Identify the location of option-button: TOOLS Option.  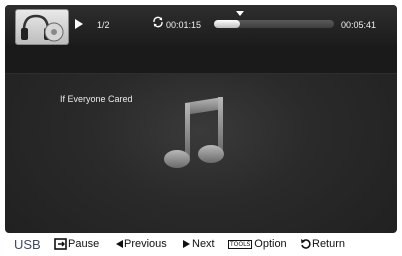
(257, 244).